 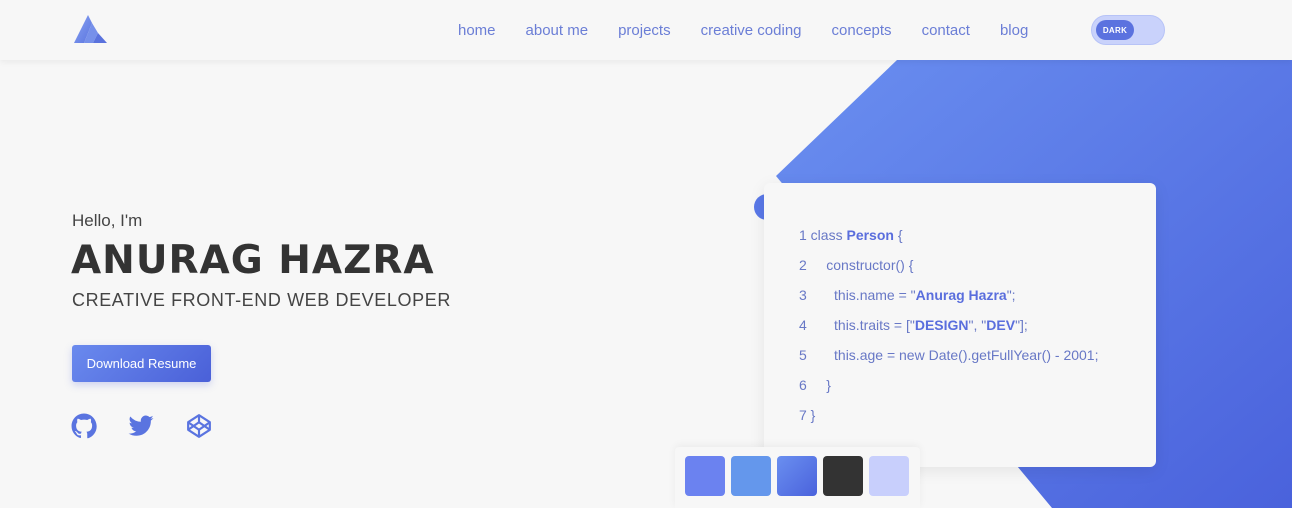 I want to click on swatch-sky-blue, so click(x=751, y=476).